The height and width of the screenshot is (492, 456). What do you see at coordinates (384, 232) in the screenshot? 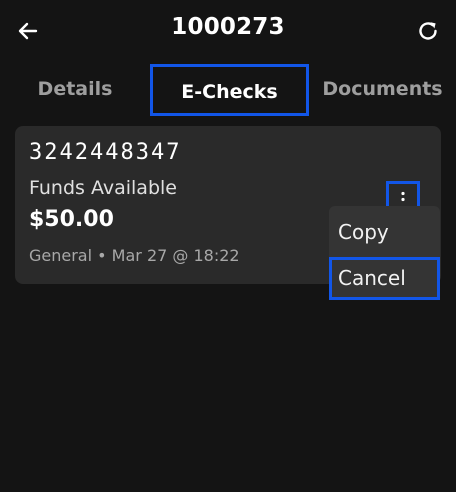
I see `menu-item-copy: Copy` at bounding box center [384, 232].